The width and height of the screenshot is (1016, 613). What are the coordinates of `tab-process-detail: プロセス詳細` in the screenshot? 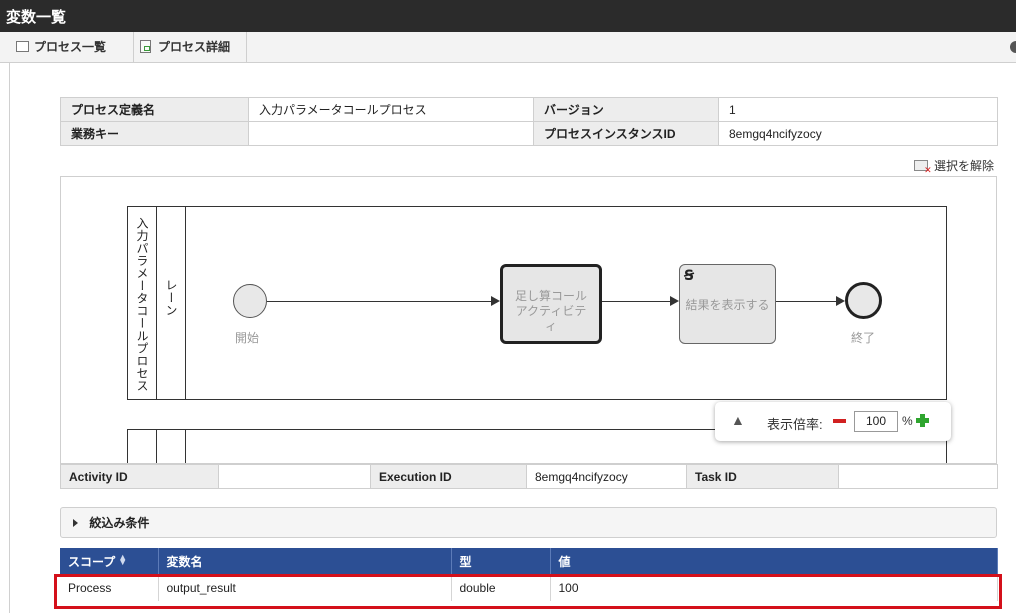 It's located at (190, 47).